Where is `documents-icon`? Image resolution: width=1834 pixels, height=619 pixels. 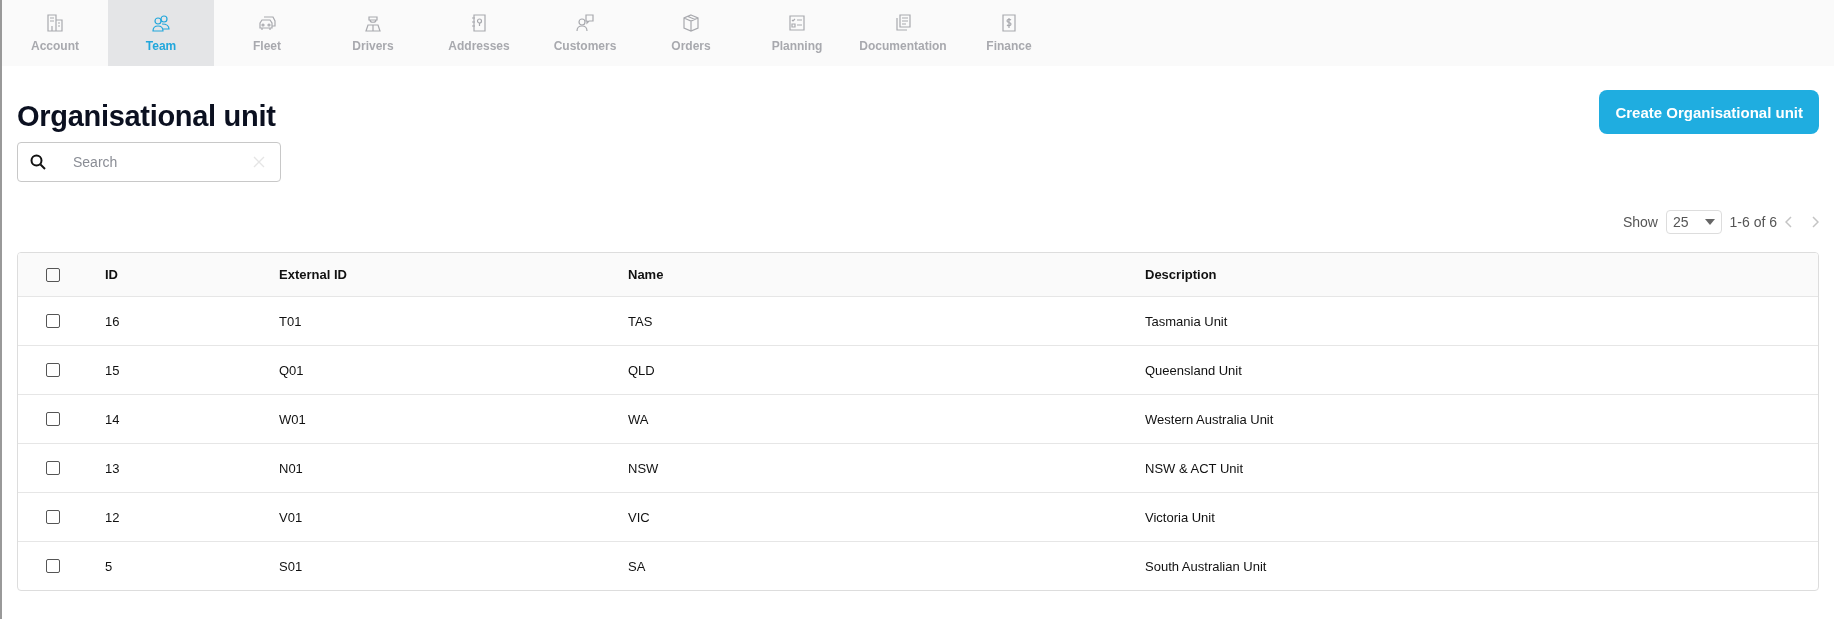
documents-icon is located at coordinates (903, 23).